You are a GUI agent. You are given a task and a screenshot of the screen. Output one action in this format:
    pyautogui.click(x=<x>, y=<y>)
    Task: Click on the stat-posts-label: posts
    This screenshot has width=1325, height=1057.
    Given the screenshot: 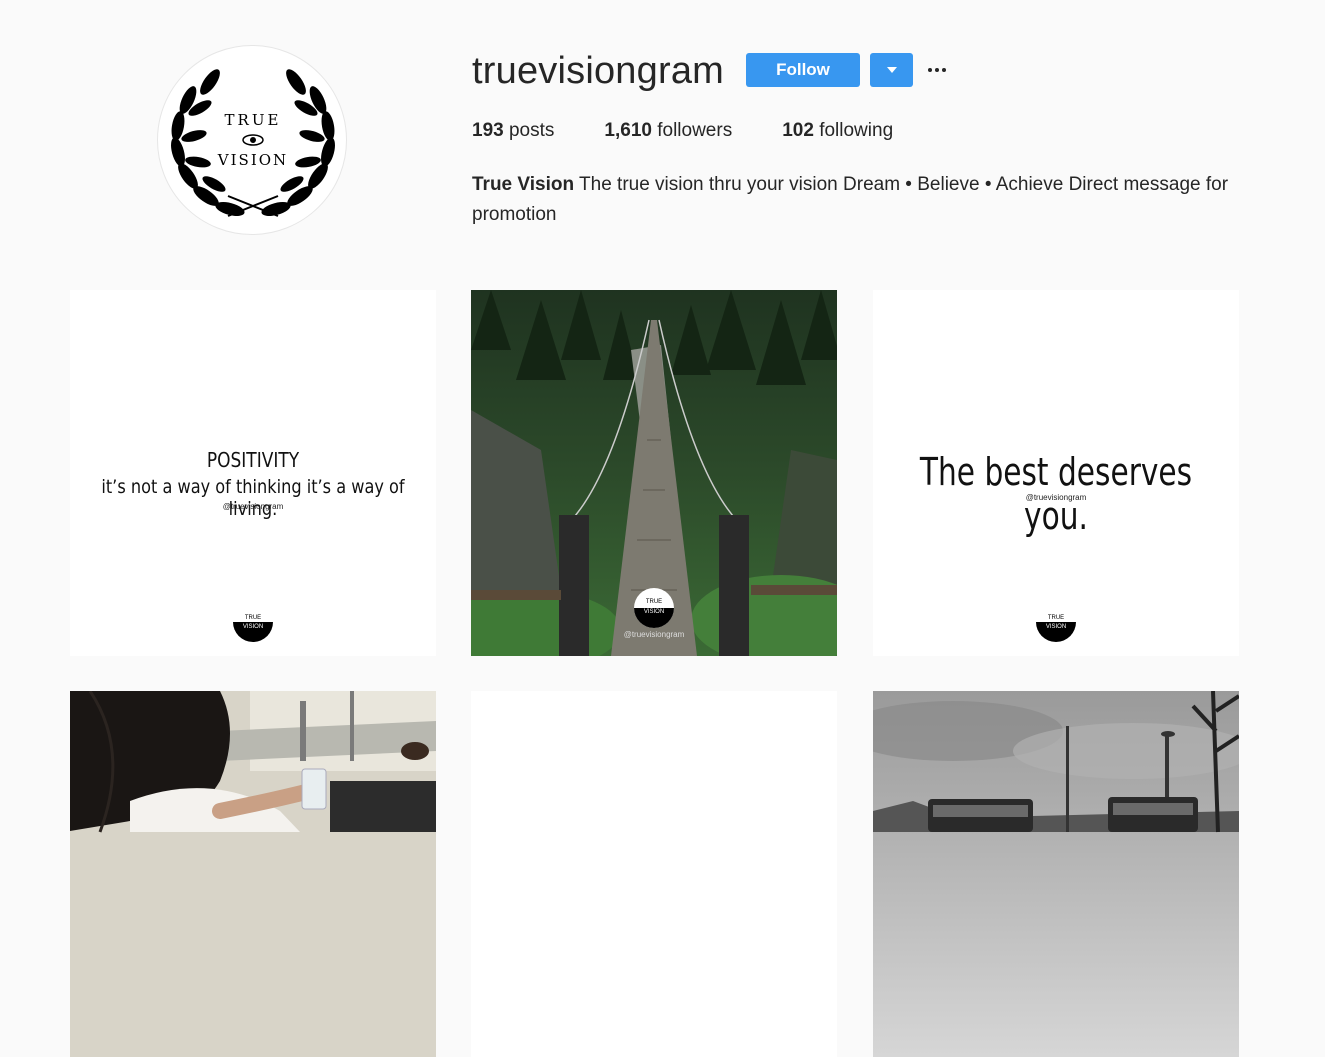 What is the action you would take?
    pyautogui.click(x=531, y=130)
    